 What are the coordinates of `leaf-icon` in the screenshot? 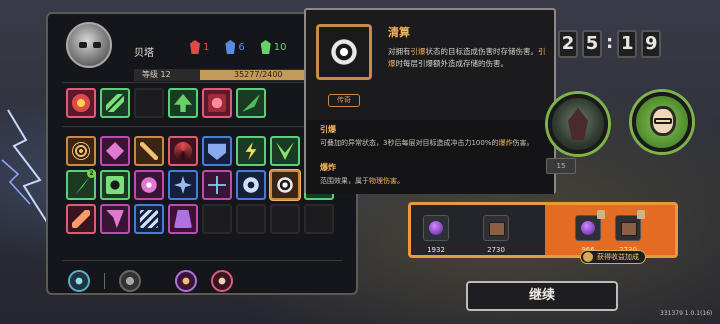 It's located at (251, 103).